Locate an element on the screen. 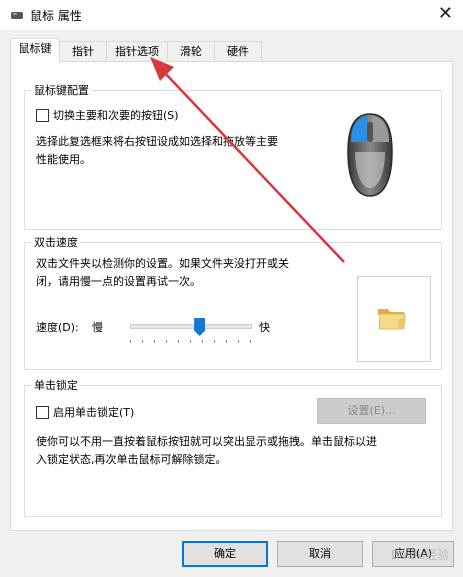 The height and width of the screenshot is (577, 463). click-lock-label: 启用单击锁定(T) is located at coordinates (93, 412).